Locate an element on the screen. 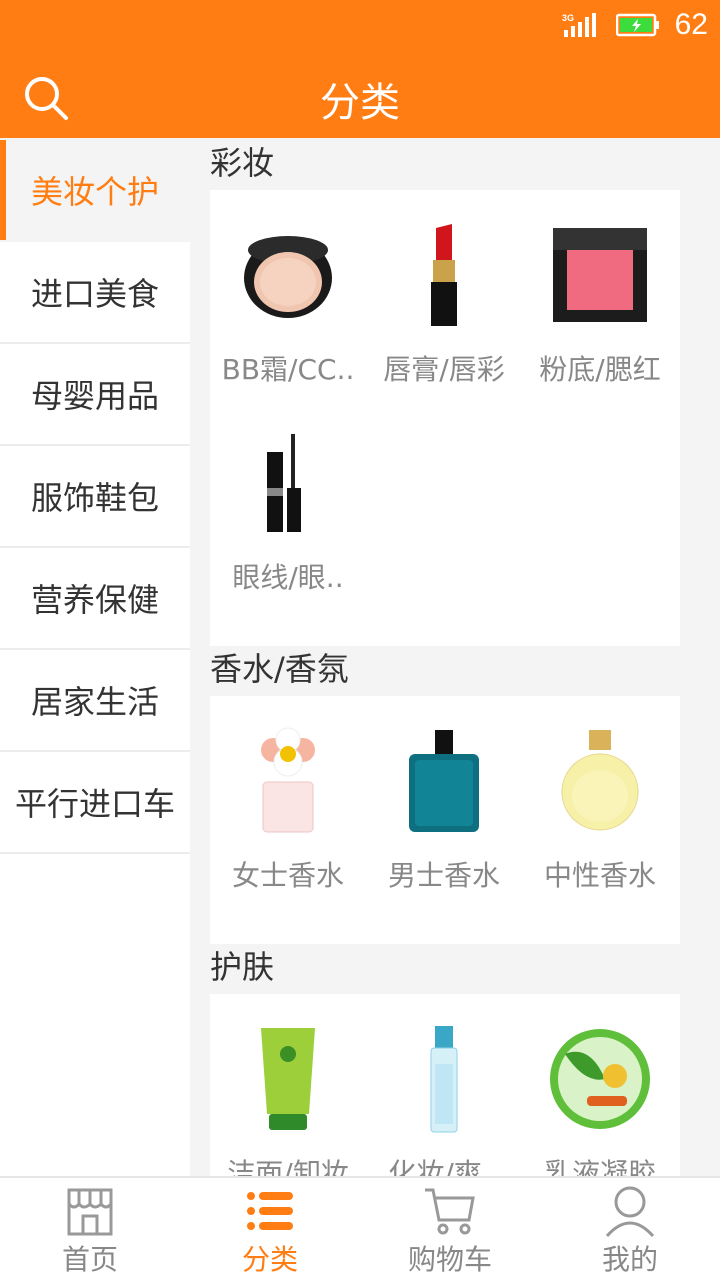 Image resolution: width=720 pixels, height=1280 pixels. product-grid-skincare: 洁面/卸妆 化妆/爽.. 乳液凝胶 is located at coordinates (445, 1085).